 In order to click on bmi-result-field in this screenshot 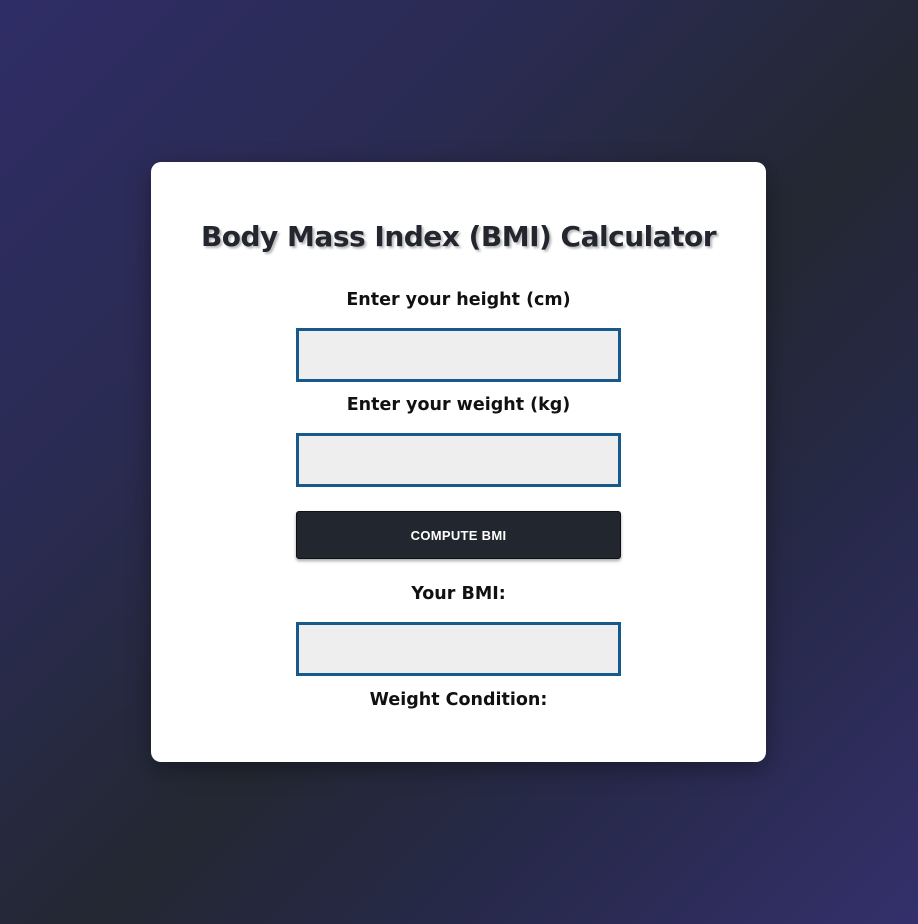, I will do `click(458, 649)`.